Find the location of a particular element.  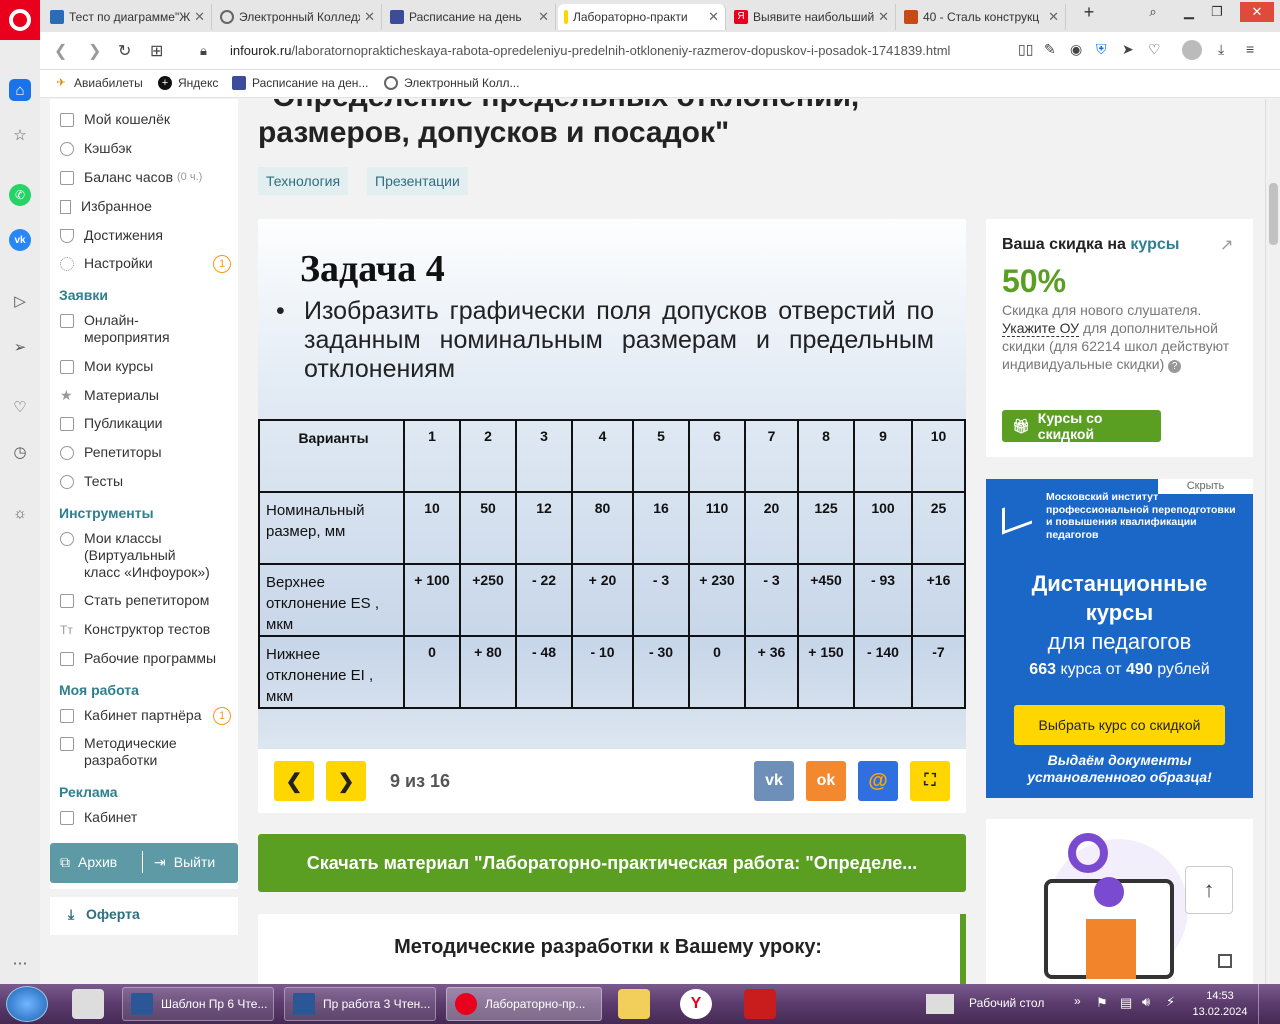

menu-item-achievements: Достижения is located at coordinates (111, 235).